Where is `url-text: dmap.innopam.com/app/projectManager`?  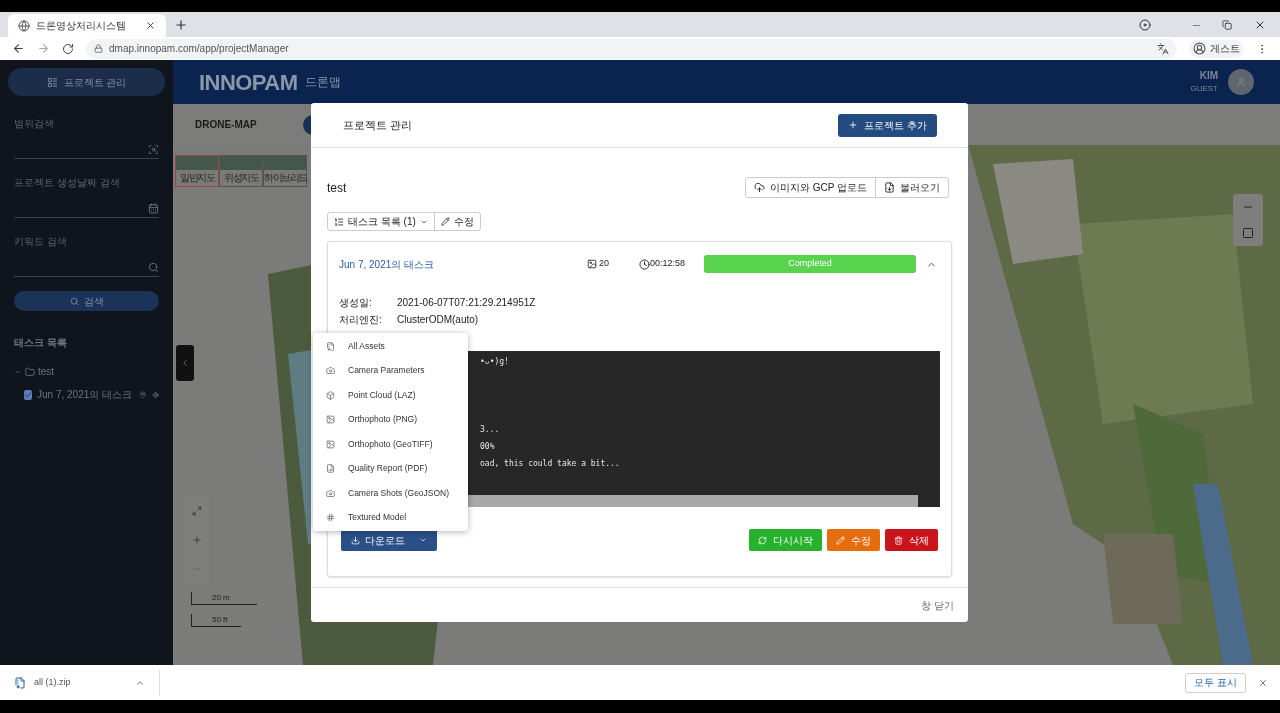
url-text: dmap.innopam.com/app/projectManager is located at coordinates (199, 49).